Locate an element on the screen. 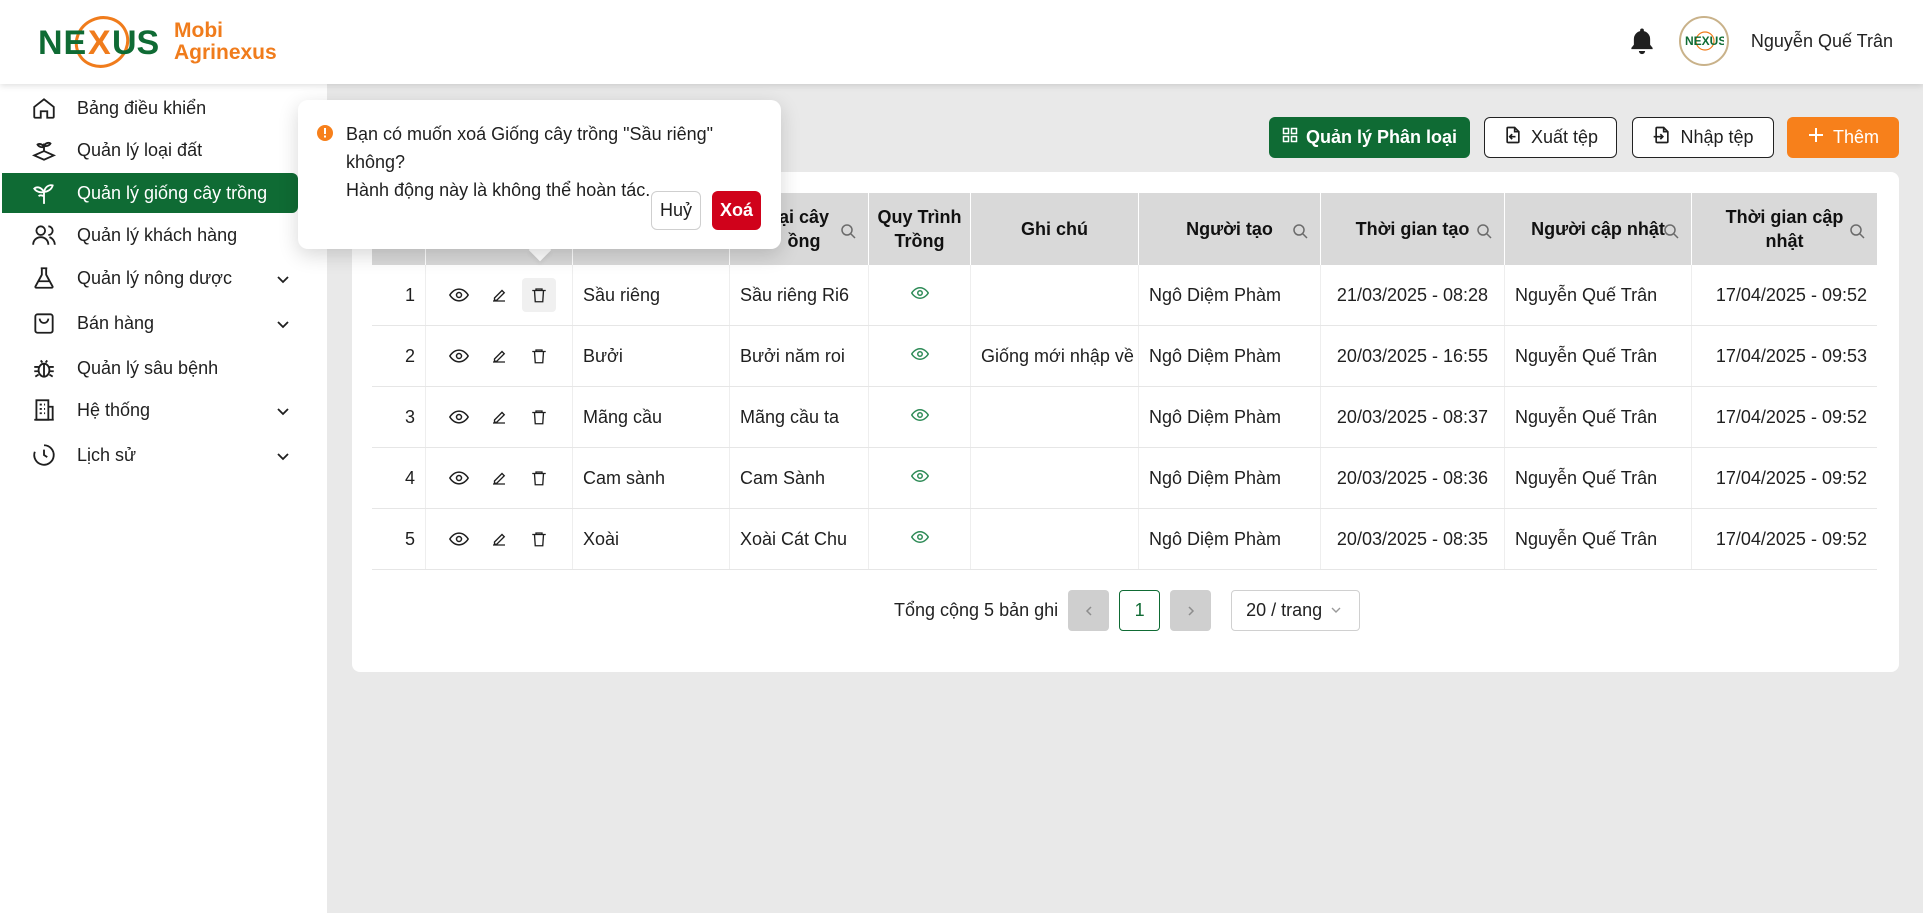 The height and width of the screenshot is (913, 1923). page-button-current: 1 is located at coordinates (1140, 610).